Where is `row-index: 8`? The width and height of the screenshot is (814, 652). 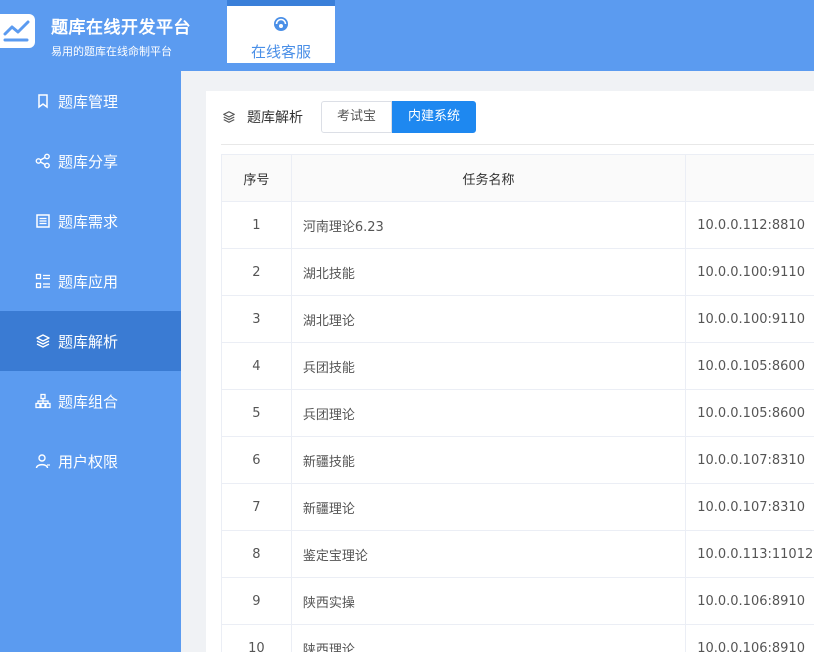
row-index: 8 is located at coordinates (257, 554).